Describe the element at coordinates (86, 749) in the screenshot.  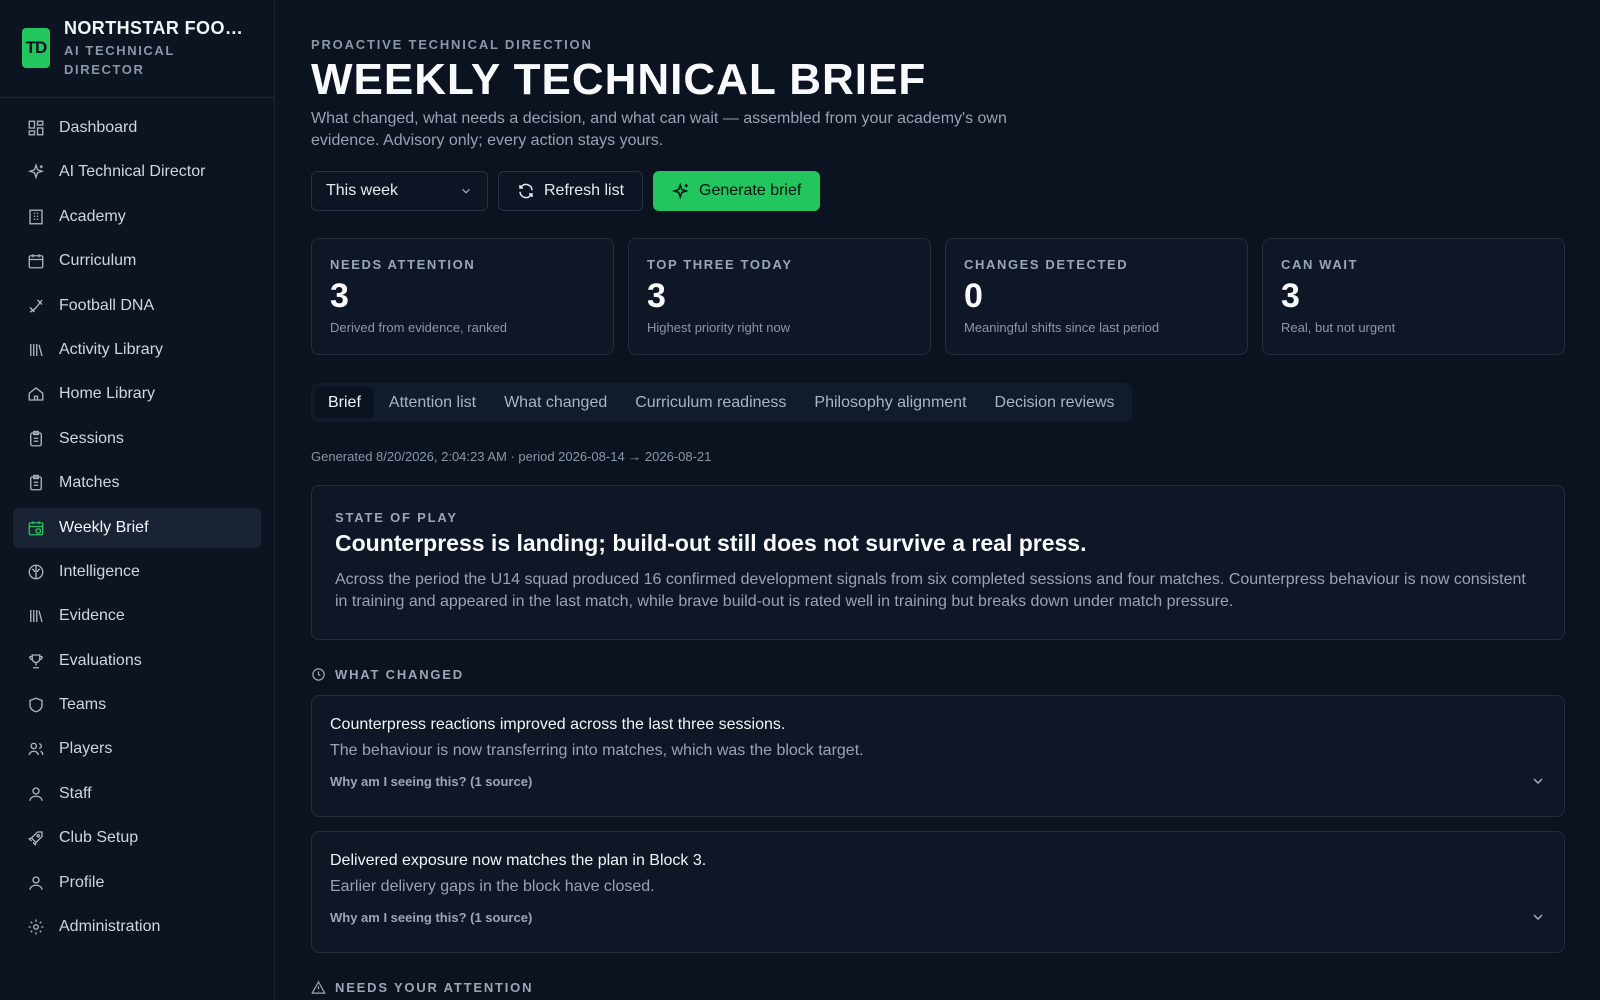
I see `sidebar-item-label: Players` at that location.